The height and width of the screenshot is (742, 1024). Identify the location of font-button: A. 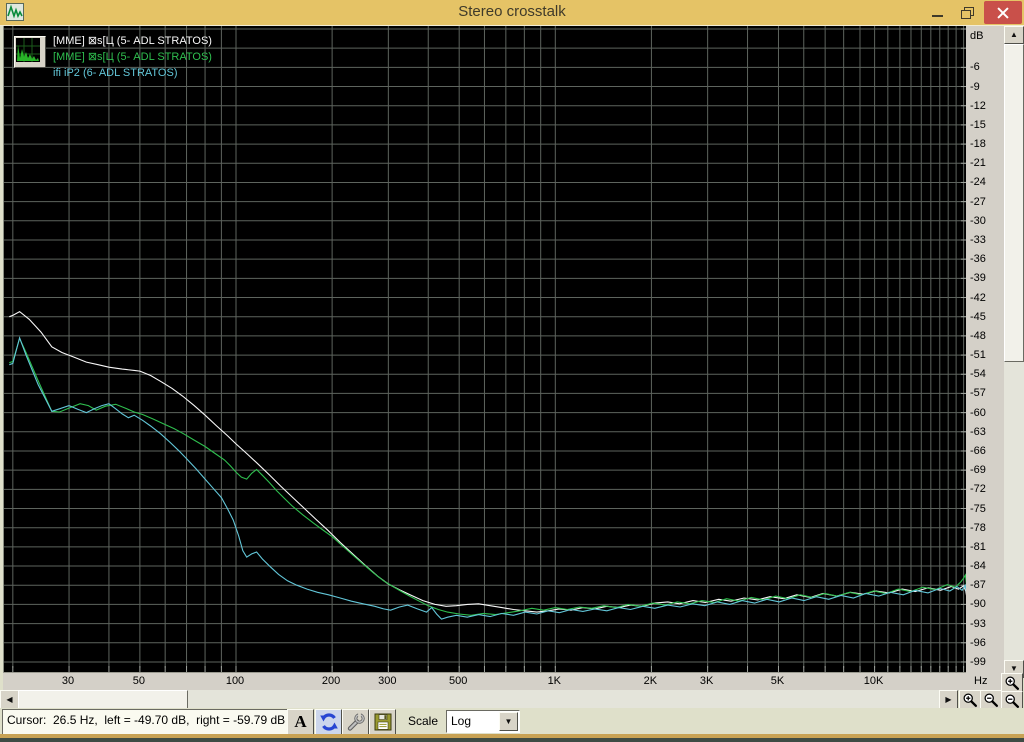
(300, 722).